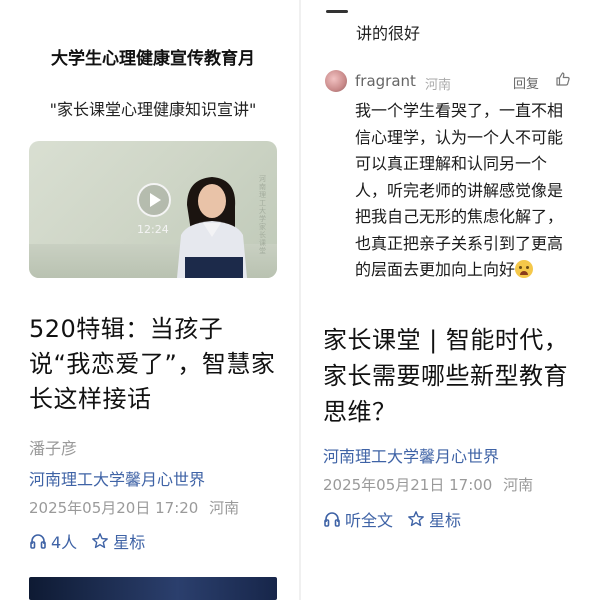  I want to click on article-actions-2: 听全文 星标, so click(399, 519).